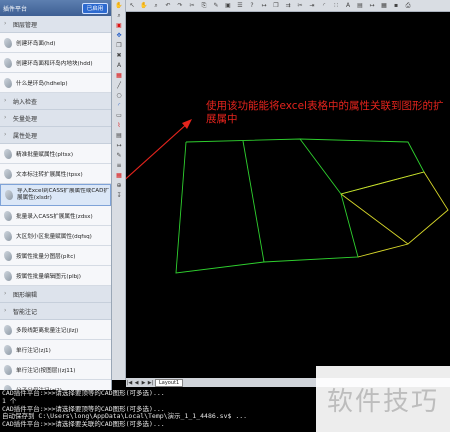 This screenshot has width=450, height=432. Describe the element at coordinates (55, 118) in the screenshot. I see `panel-section: › 矢量处理` at that location.